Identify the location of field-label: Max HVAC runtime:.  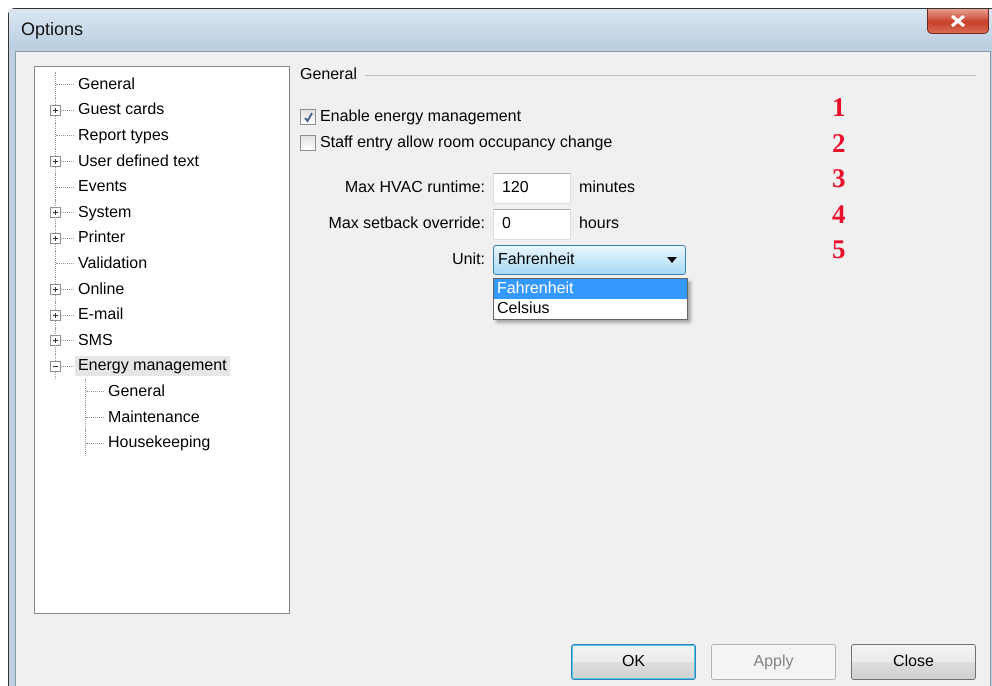
(414, 188).